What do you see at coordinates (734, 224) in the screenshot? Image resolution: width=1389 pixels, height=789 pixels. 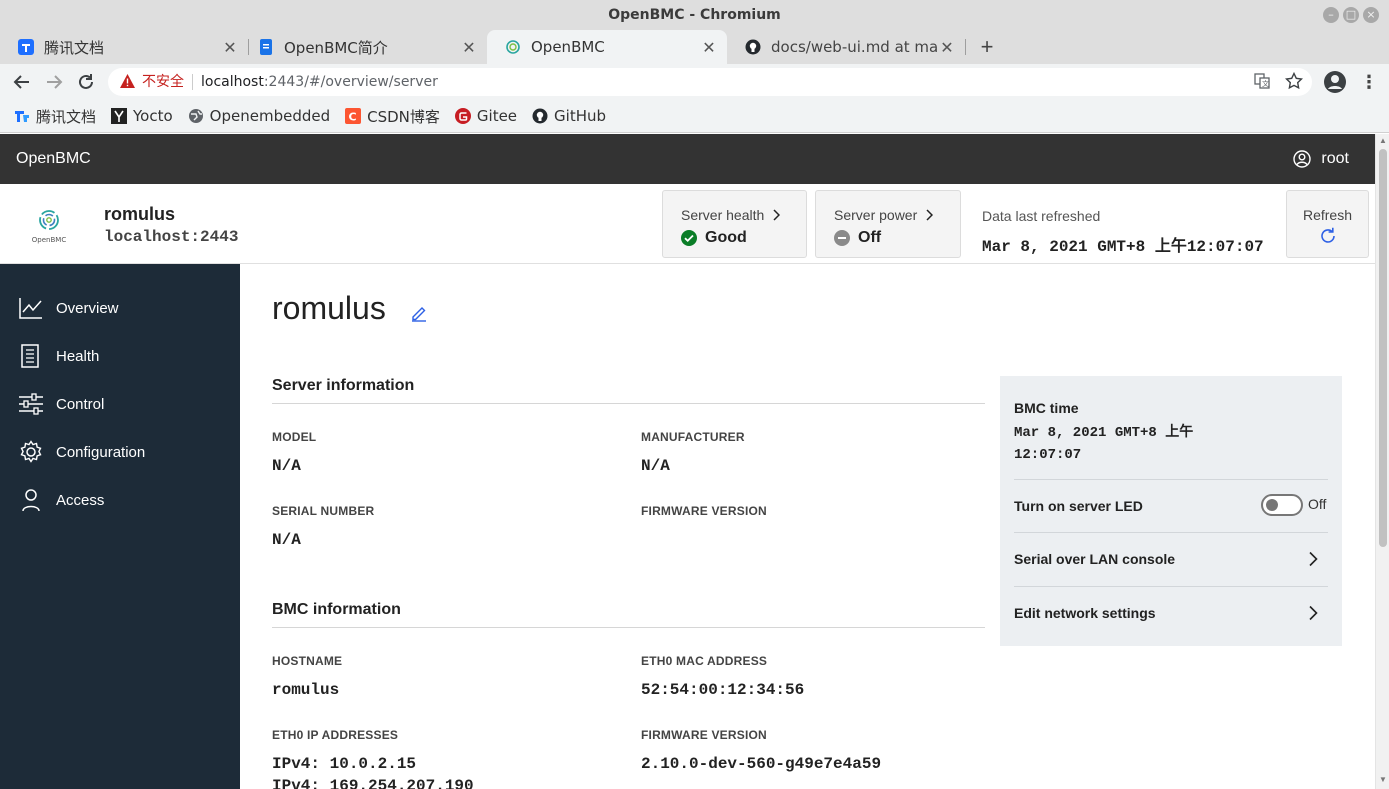 I see `server-health-card: Server health Good` at bounding box center [734, 224].